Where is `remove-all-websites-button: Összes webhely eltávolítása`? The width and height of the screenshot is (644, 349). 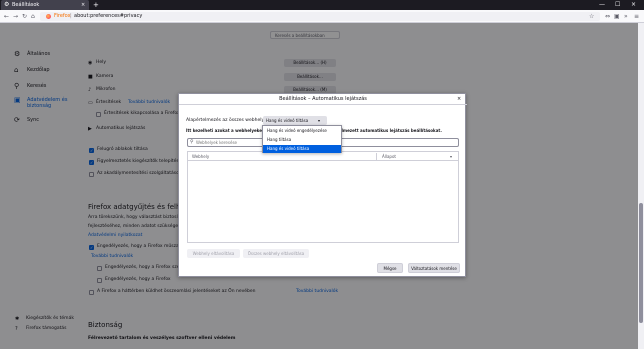 remove-all-websites-button: Összes webhely eltávolítása is located at coordinates (276, 253).